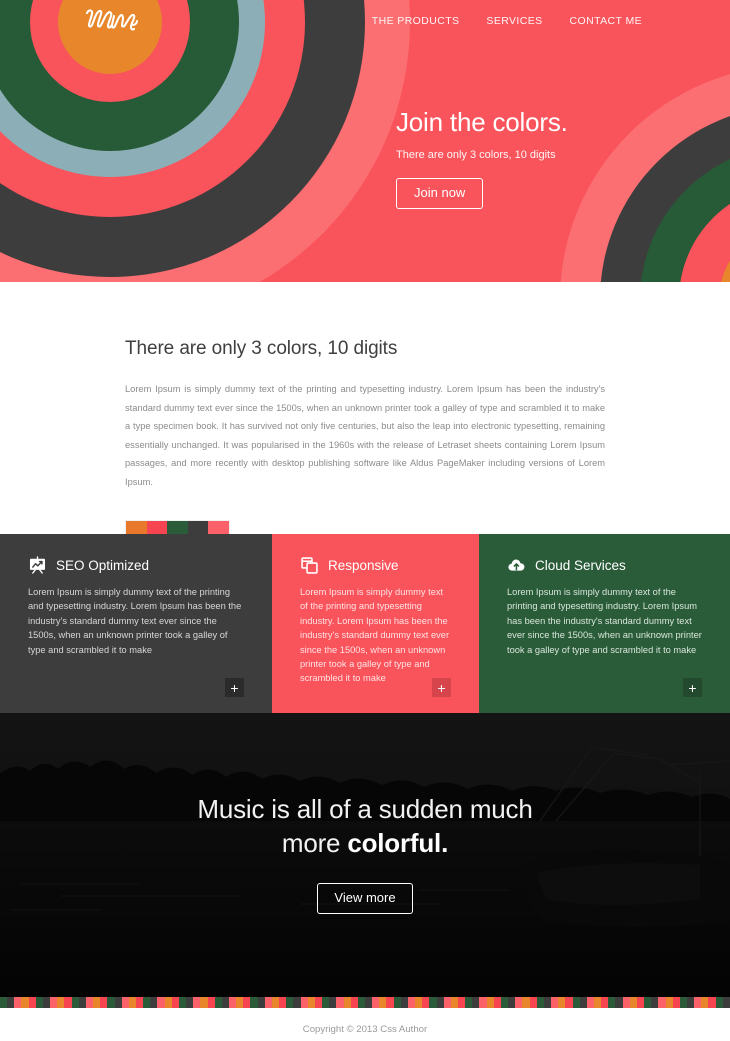  I want to click on intro-heading: There are only 3 colors, 10 digits, so click(261, 348).